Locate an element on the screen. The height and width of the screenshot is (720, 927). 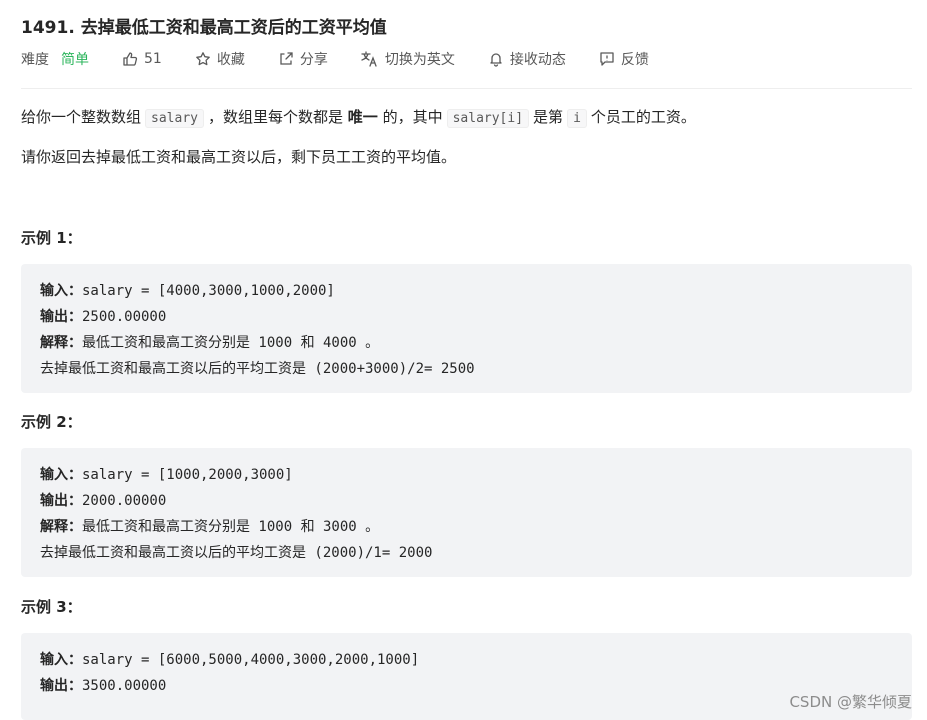
description-text: 是第 is located at coordinates (548, 117).